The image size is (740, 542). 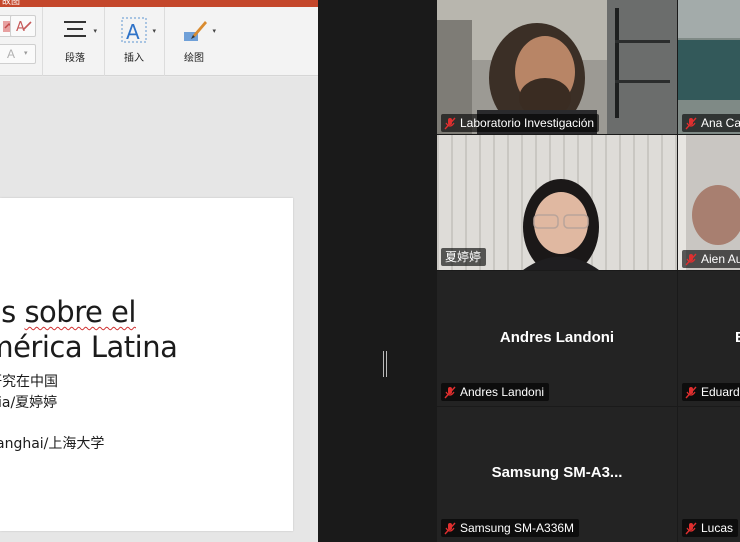 I want to click on paragraph-icon, so click(x=75, y=29).